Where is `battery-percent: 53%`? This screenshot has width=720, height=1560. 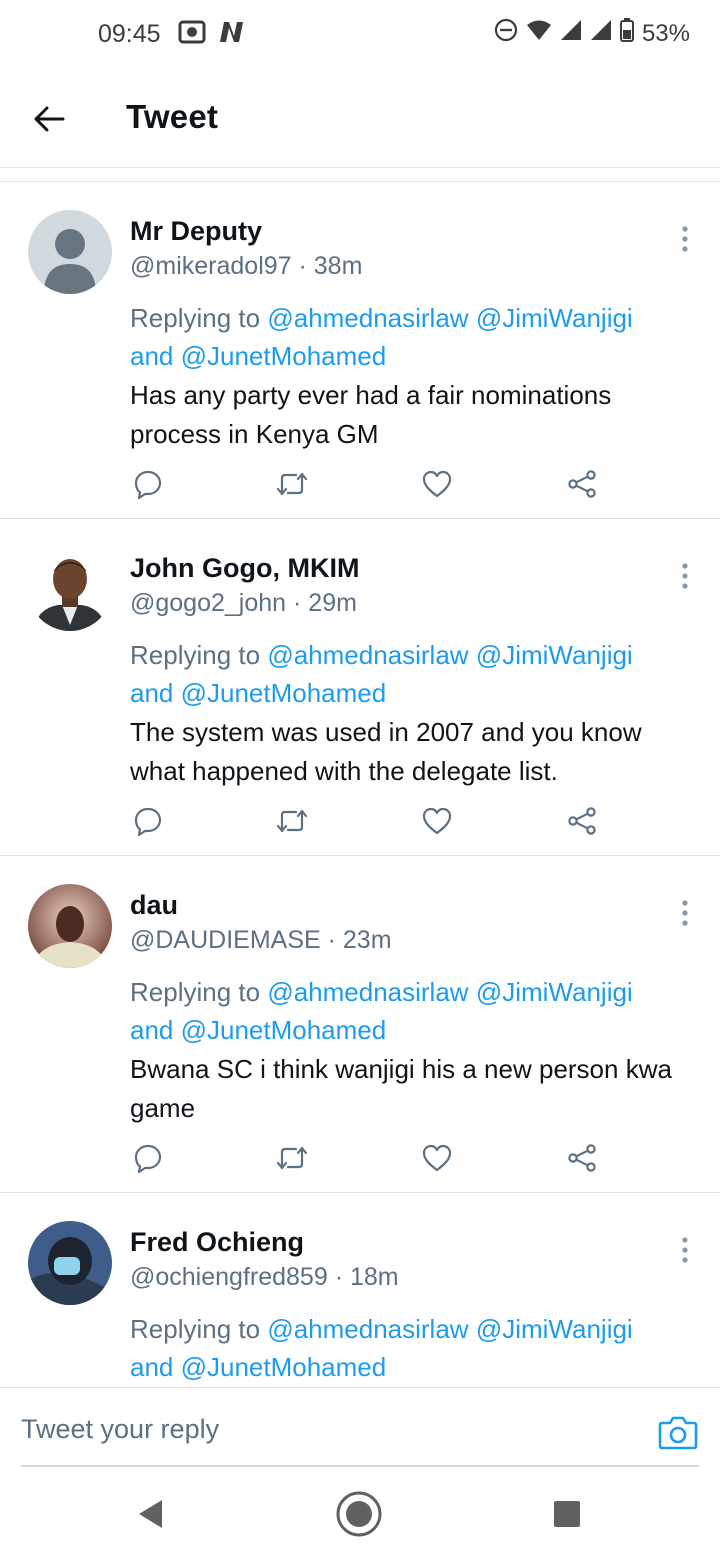
battery-percent: 53% is located at coordinates (665, 33).